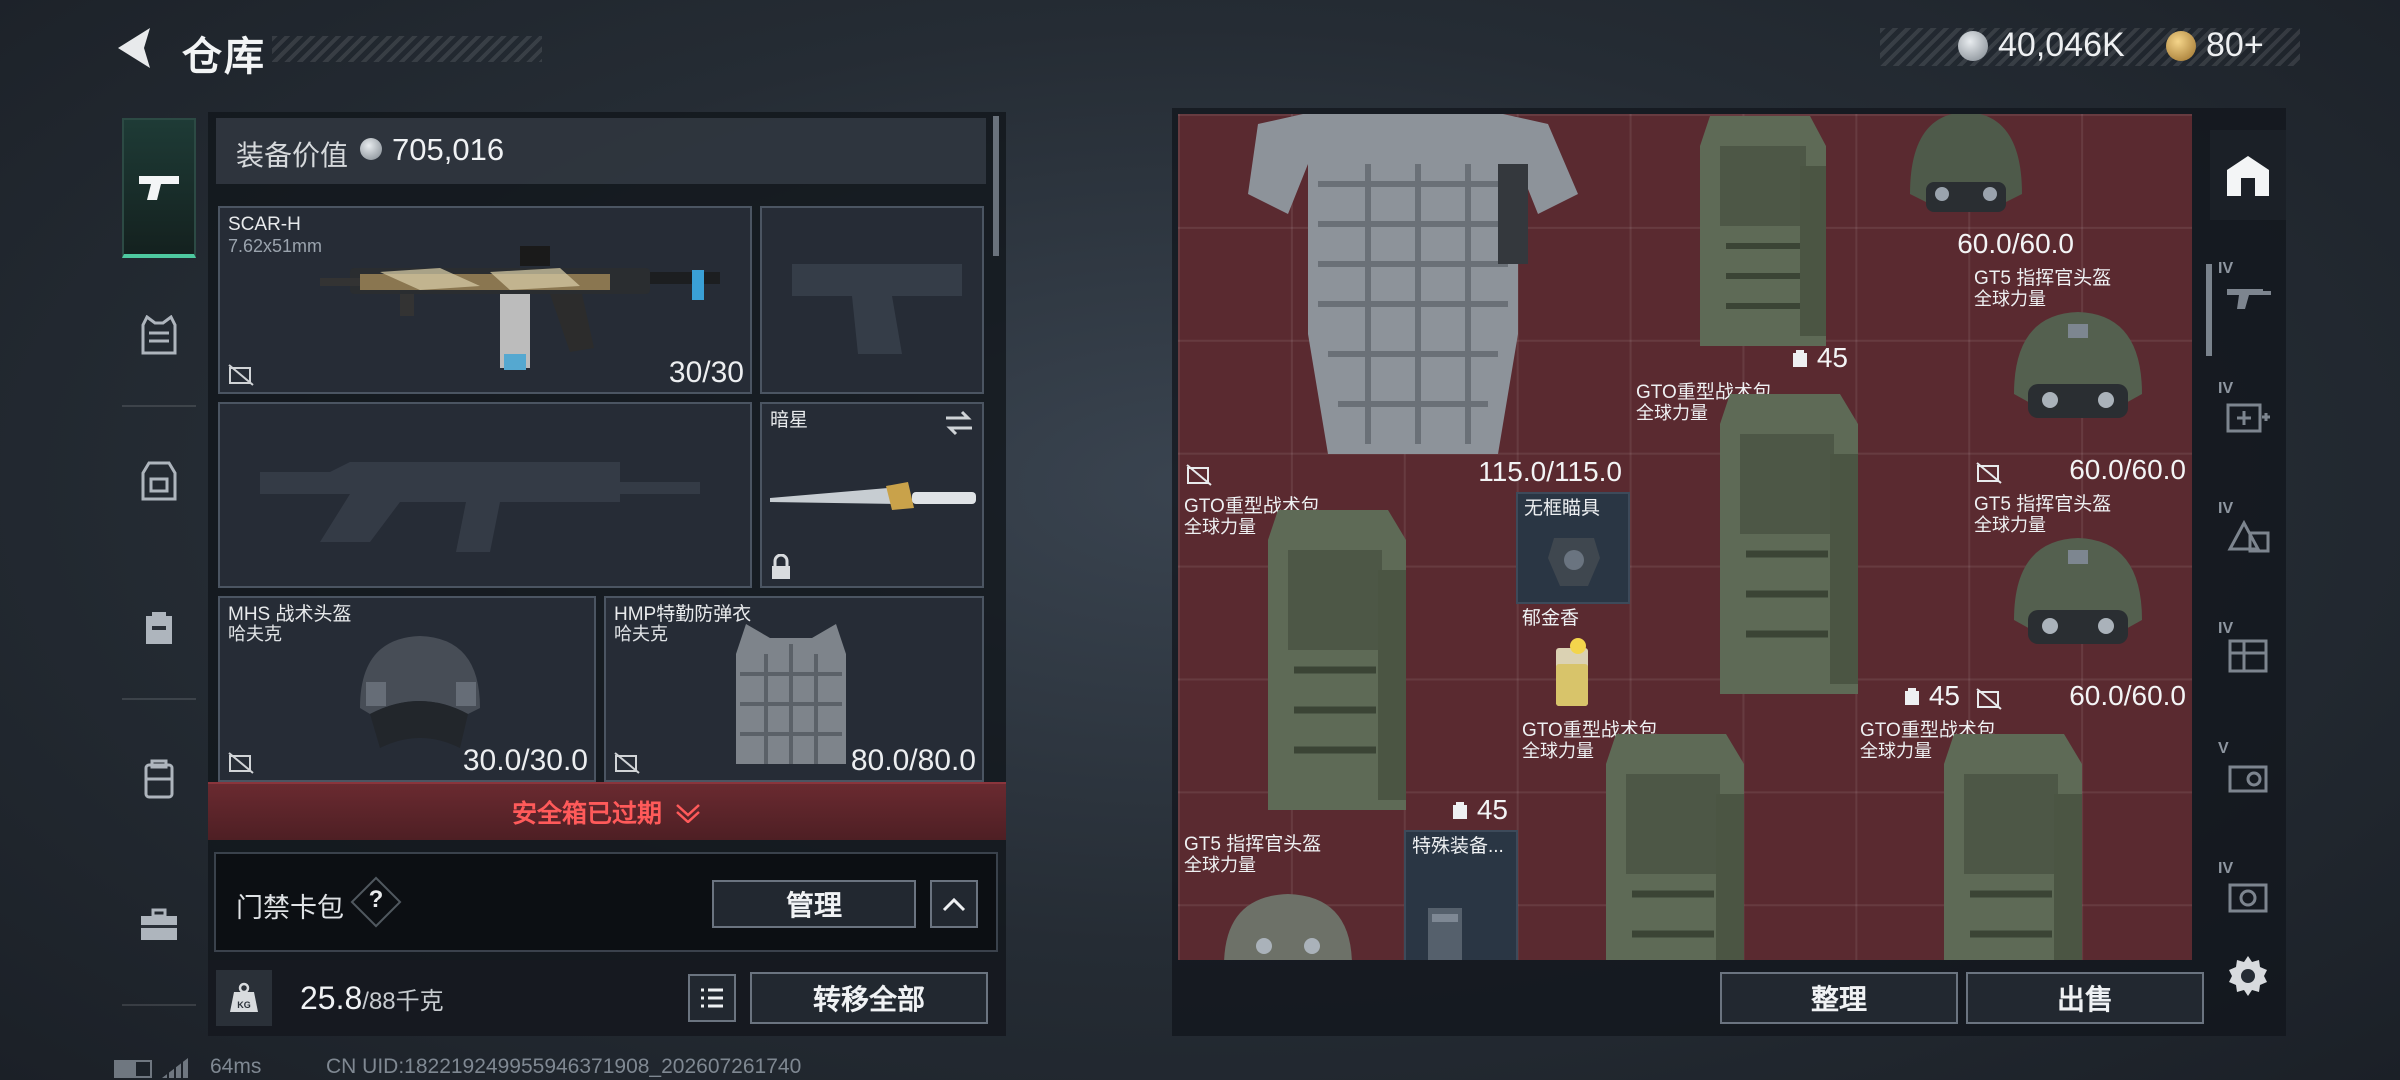  Describe the element at coordinates (872, 300) in the screenshot. I see `sidearm-slot` at that location.